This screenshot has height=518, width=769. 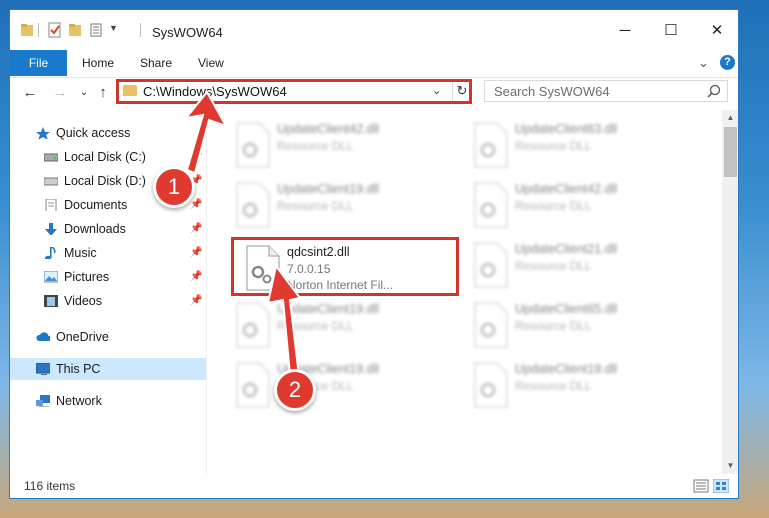 What do you see at coordinates (295, 390) in the screenshot?
I see `step-2-badge: 2` at bounding box center [295, 390].